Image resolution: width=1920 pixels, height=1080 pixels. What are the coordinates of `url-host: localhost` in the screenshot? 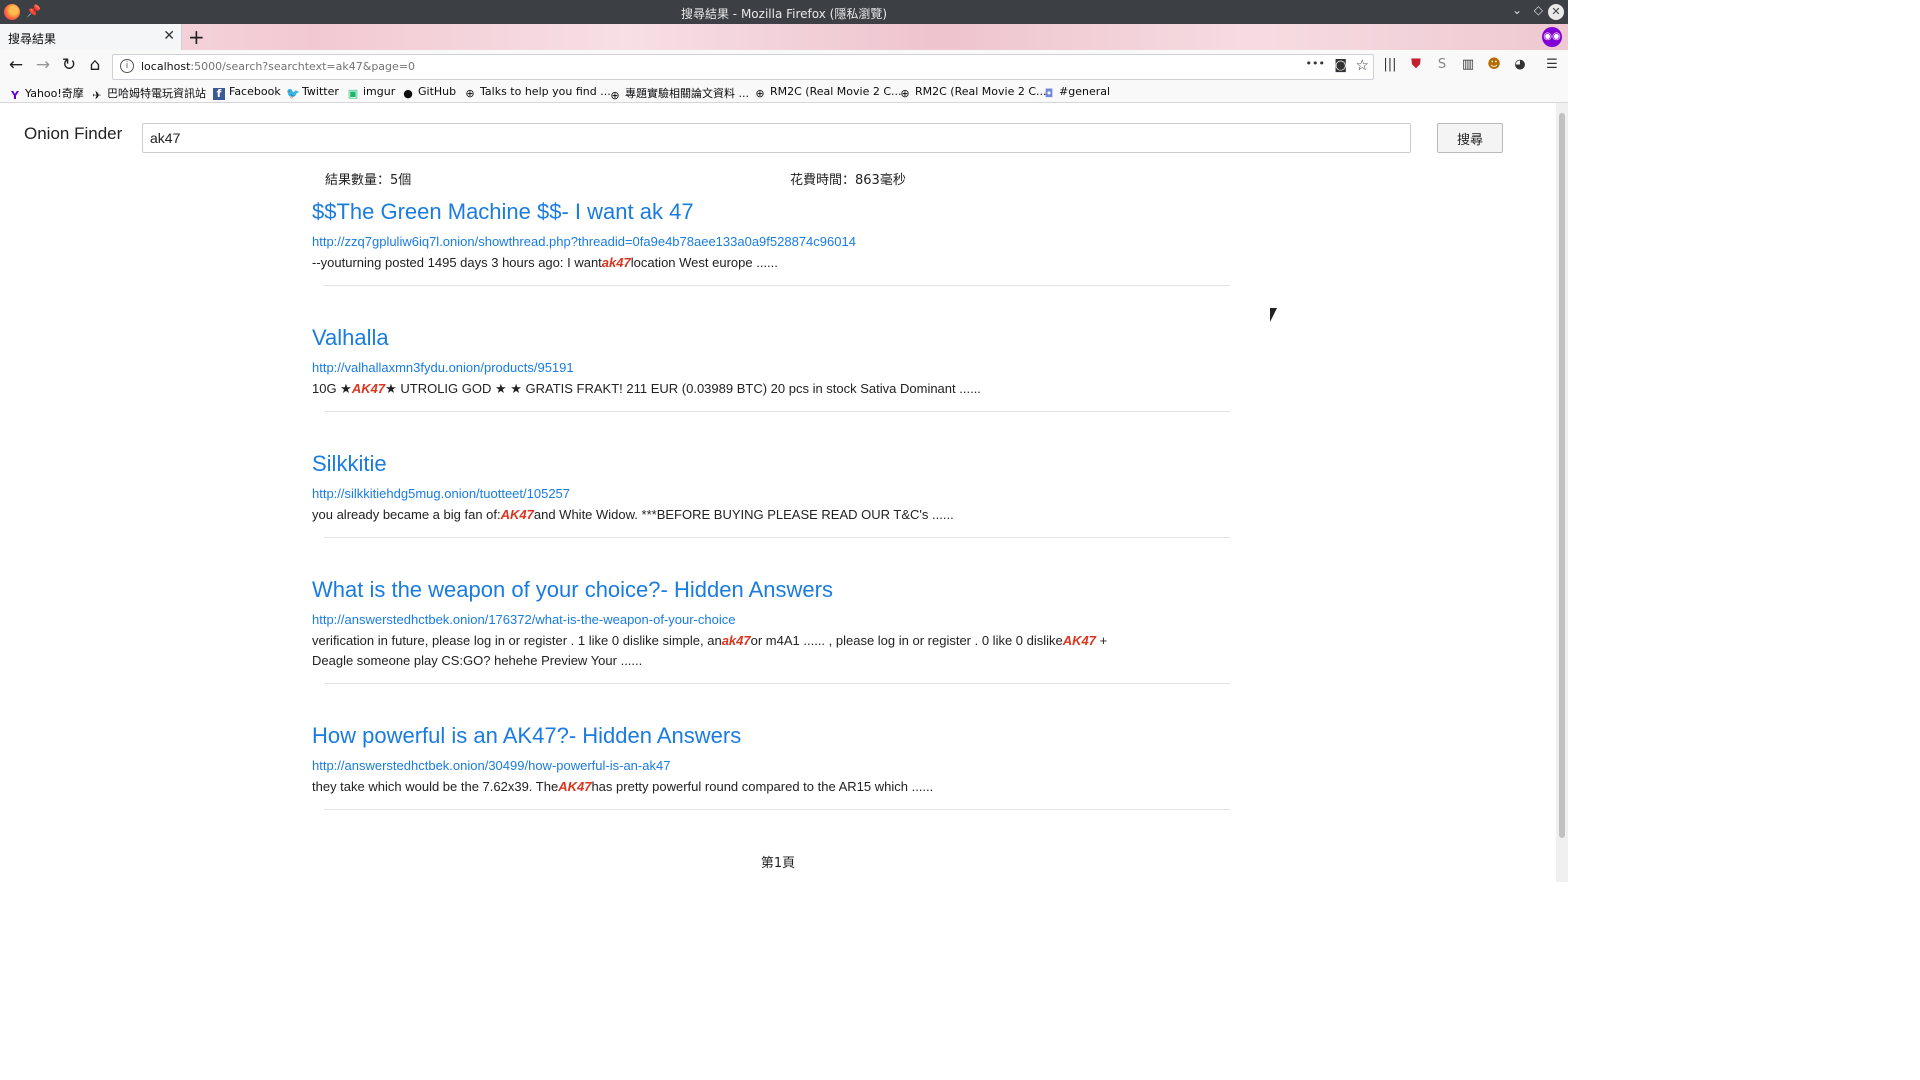 It's located at (166, 66).